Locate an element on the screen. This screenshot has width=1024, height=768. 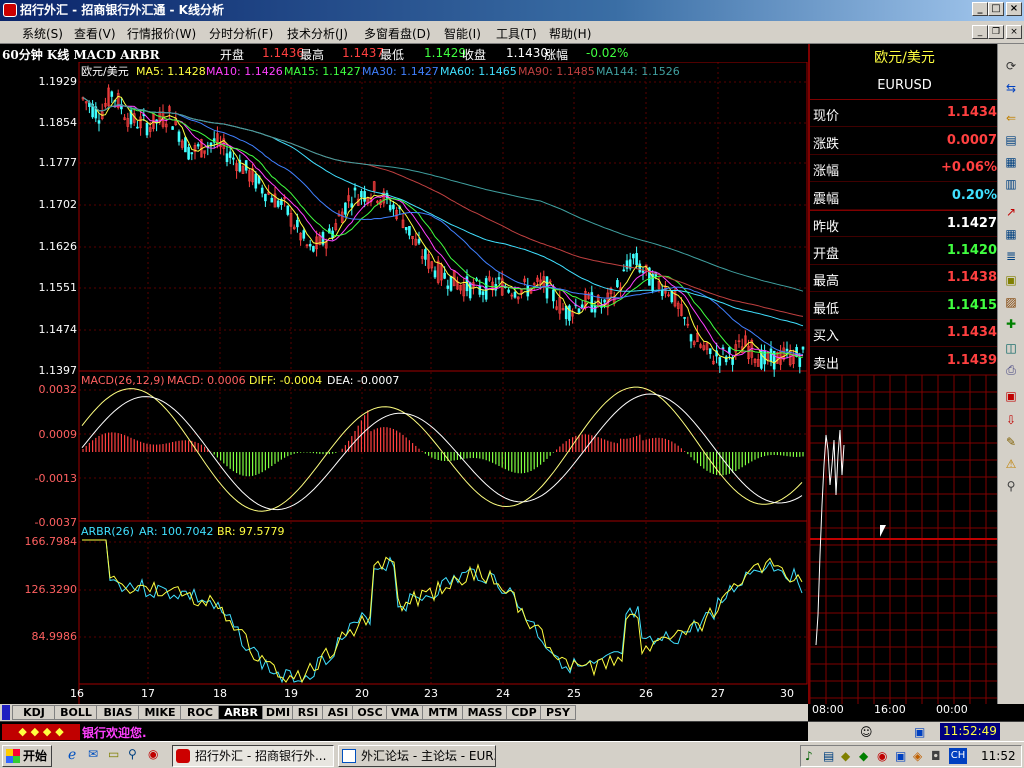
start-button: 开始 is located at coordinates (27, 756).